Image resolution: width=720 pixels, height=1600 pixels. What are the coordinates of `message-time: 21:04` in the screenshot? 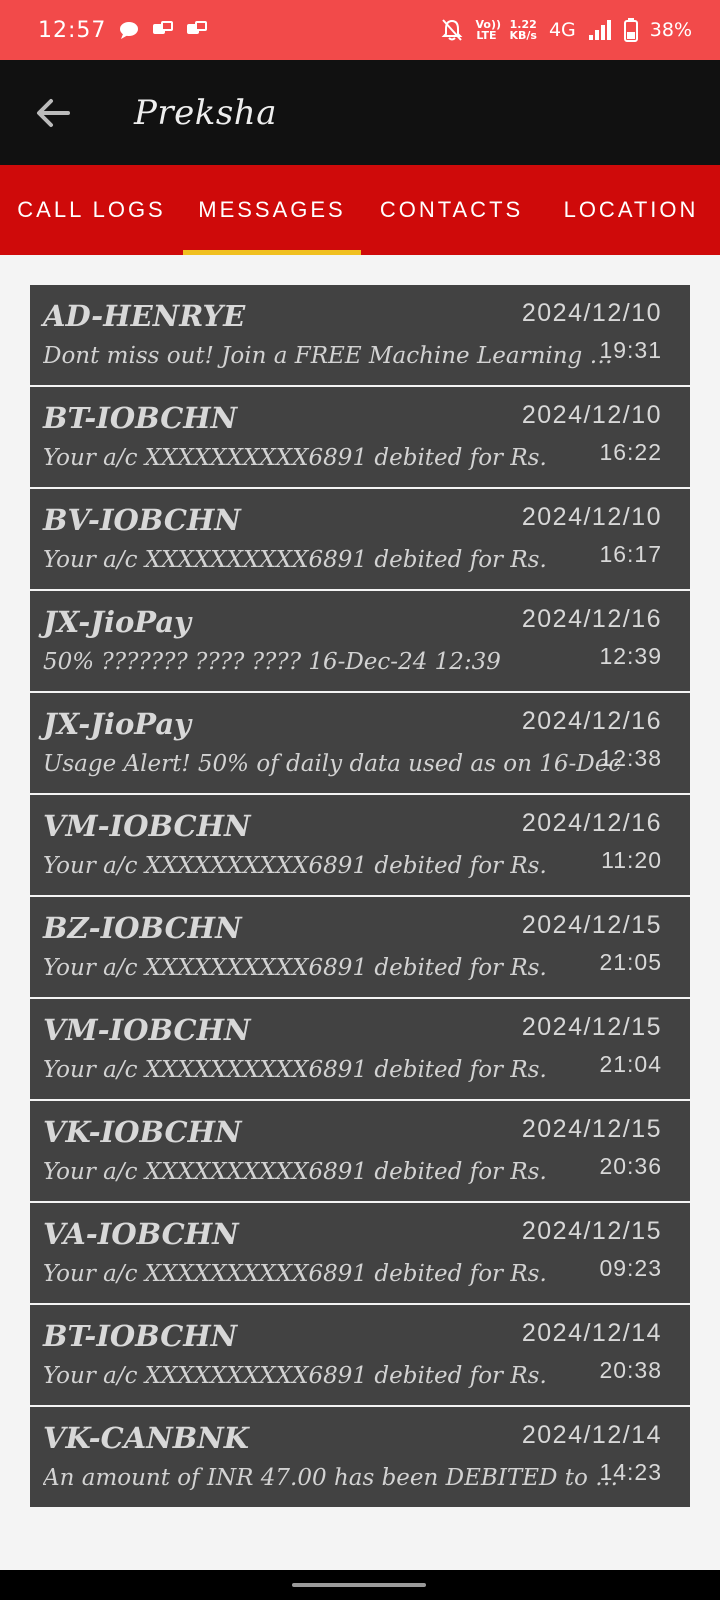 It's located at (630, 1064).